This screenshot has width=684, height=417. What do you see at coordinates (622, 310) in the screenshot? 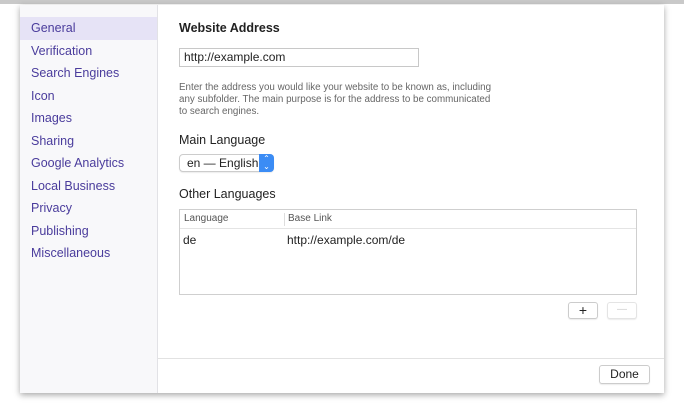
I see `remove-language-button: —` at bounding box center [622, 310].